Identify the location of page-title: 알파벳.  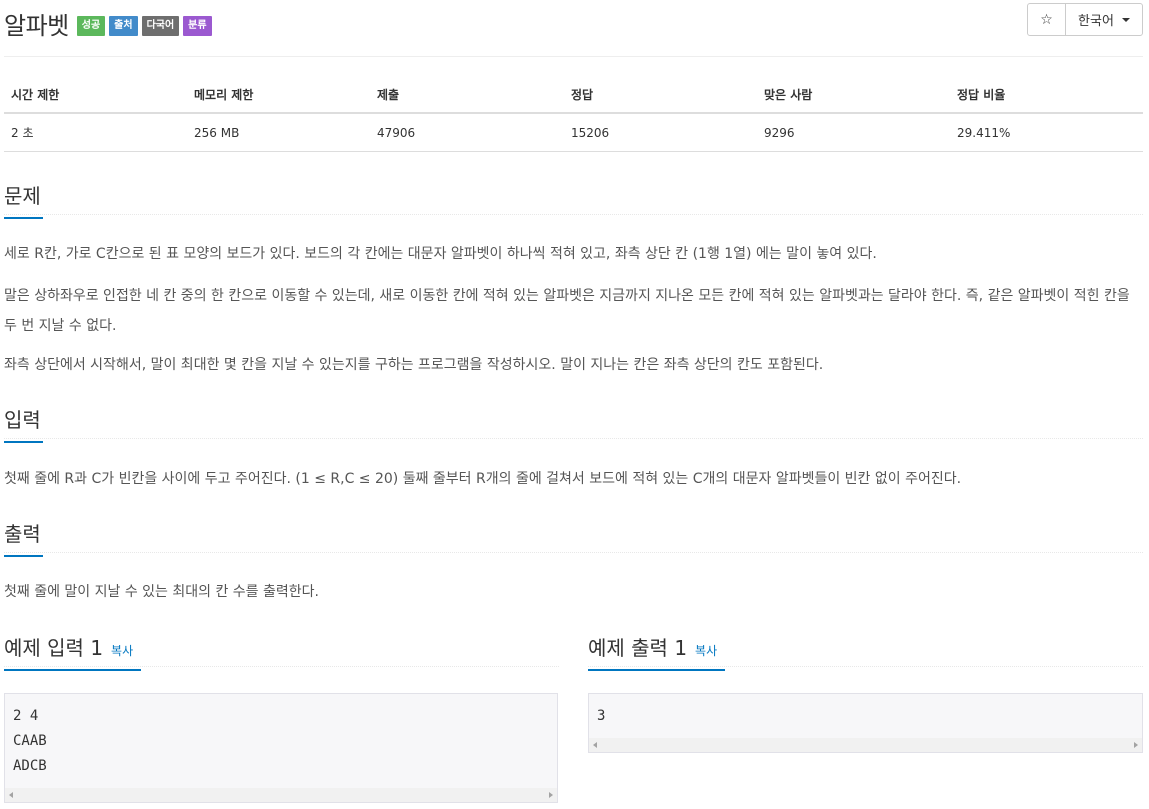
(36, 26).